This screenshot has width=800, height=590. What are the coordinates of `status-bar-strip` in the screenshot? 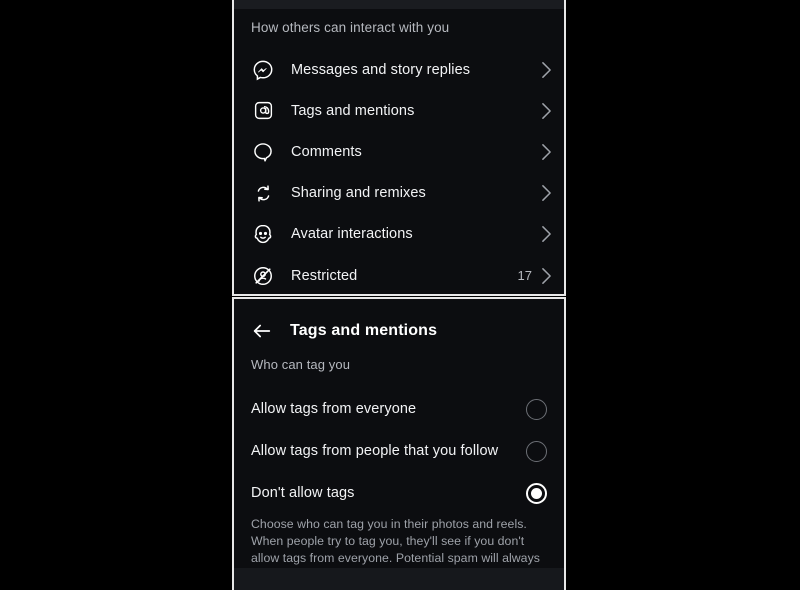 It's located at (399, 4).